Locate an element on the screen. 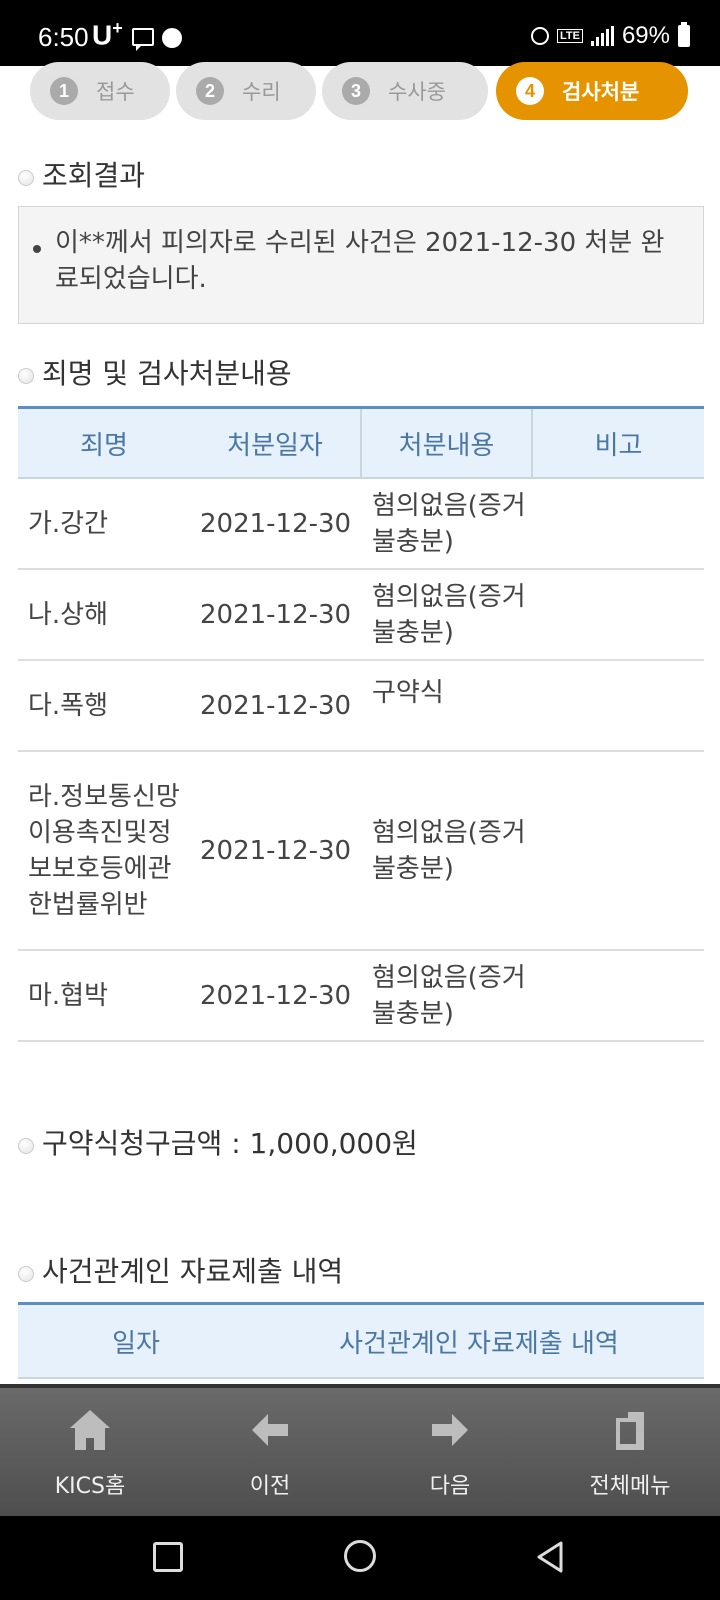  charge-name: 다.폭행 is located at coordinates (68, 705).